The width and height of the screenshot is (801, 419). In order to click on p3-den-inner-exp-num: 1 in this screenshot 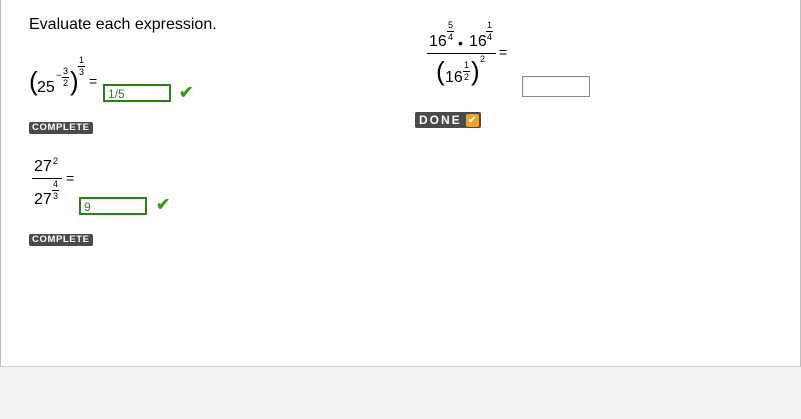, I will do `click(467, 65)`.